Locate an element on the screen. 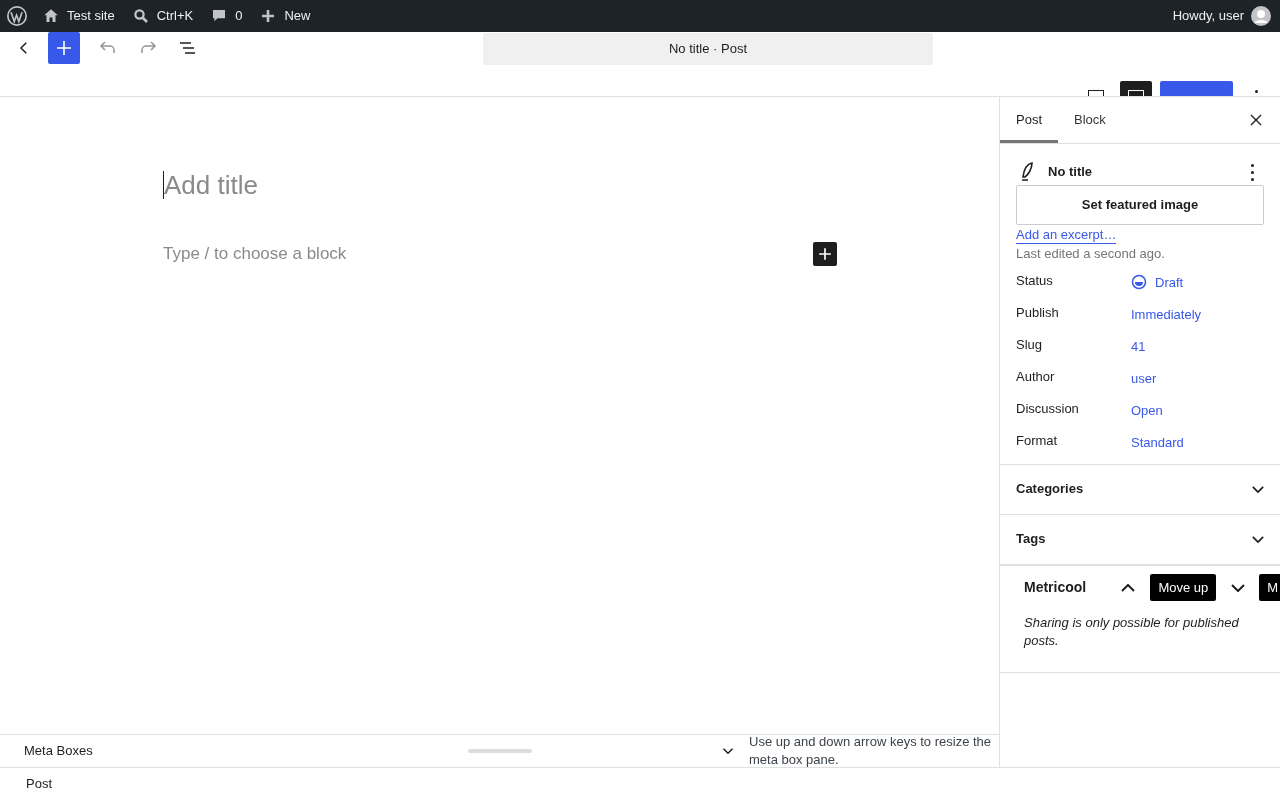  status-button: Draft is located at coordinates (1157, 282).